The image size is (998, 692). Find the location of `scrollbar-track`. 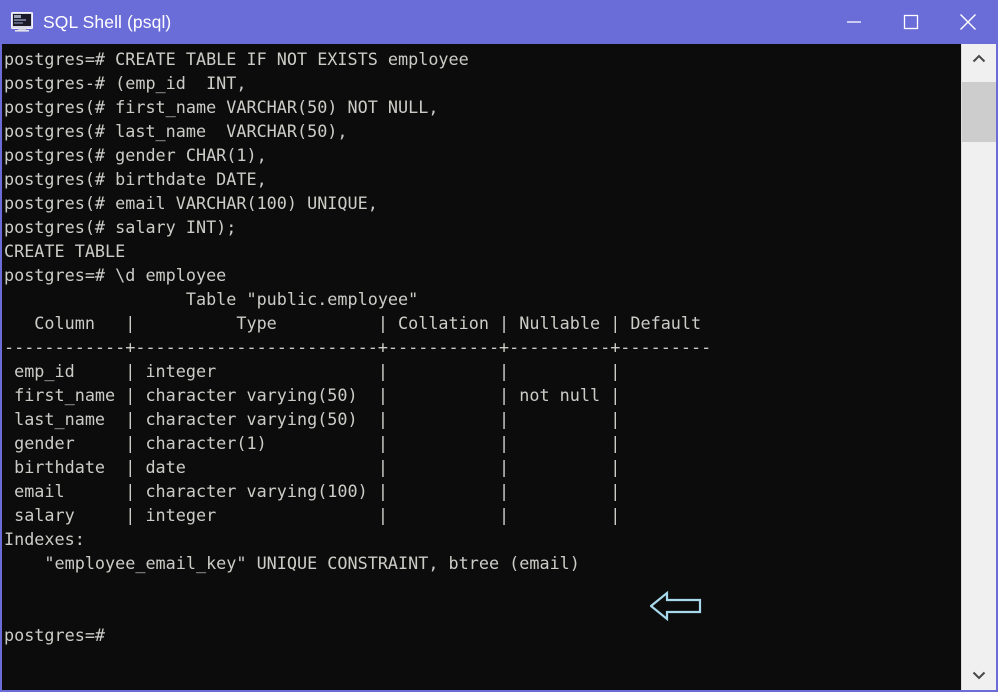

scrollbar-track is located at coordinates (979, 367).